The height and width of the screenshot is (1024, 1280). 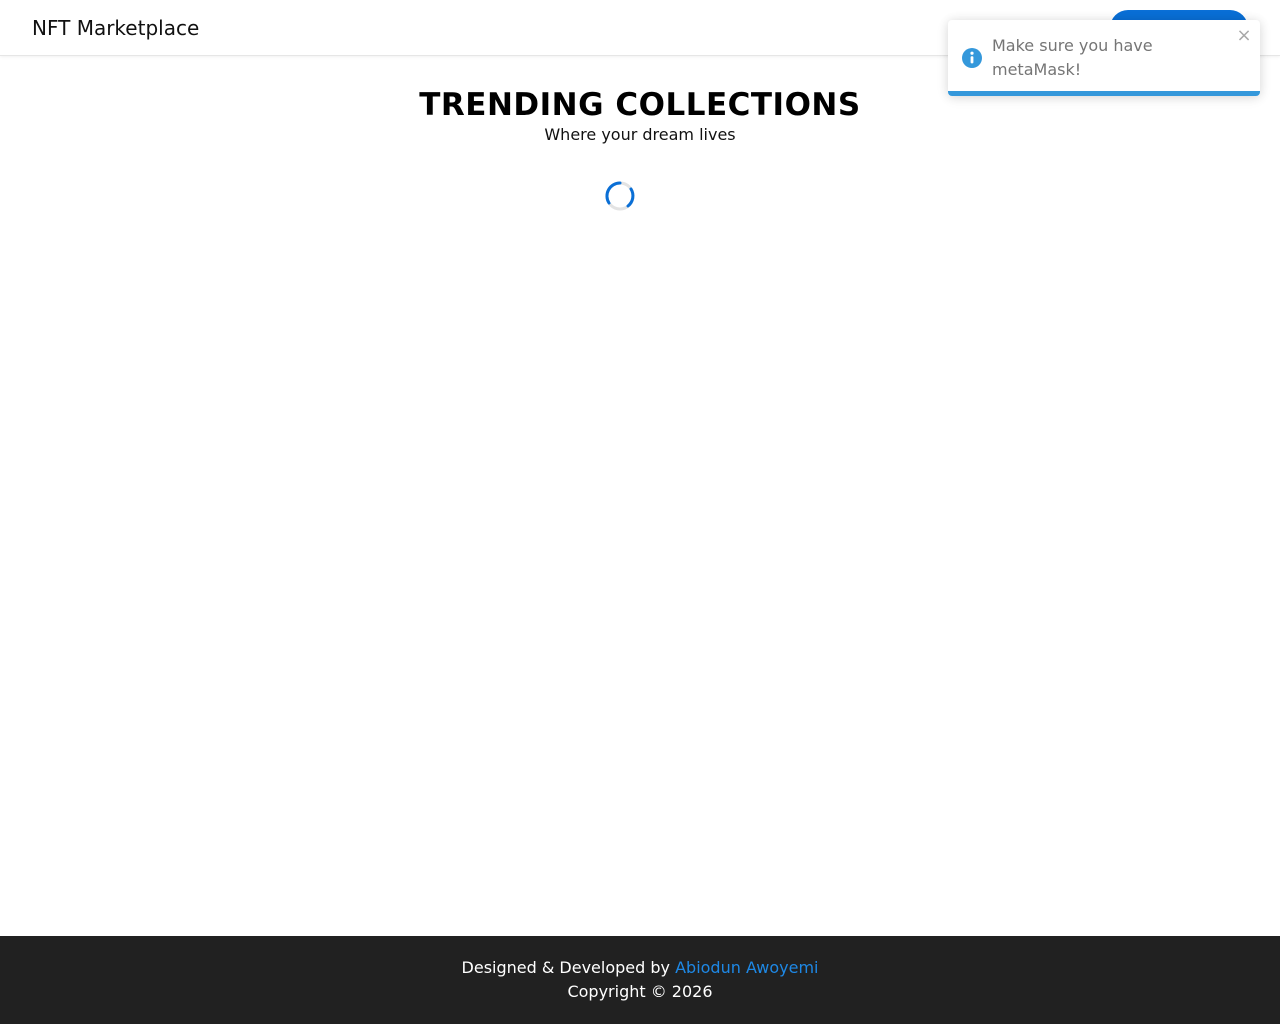 I want to click on footer-credit-prefix: Designed & Developed by, so click(x=568, y=967).